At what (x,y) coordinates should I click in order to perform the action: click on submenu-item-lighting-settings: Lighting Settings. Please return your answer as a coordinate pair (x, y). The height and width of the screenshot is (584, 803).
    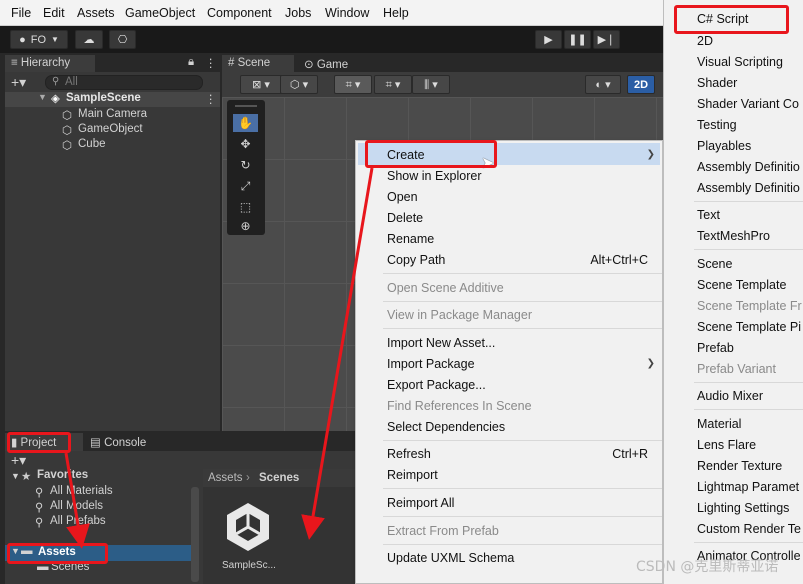
    Looking at the image, I should click on (743, 508).